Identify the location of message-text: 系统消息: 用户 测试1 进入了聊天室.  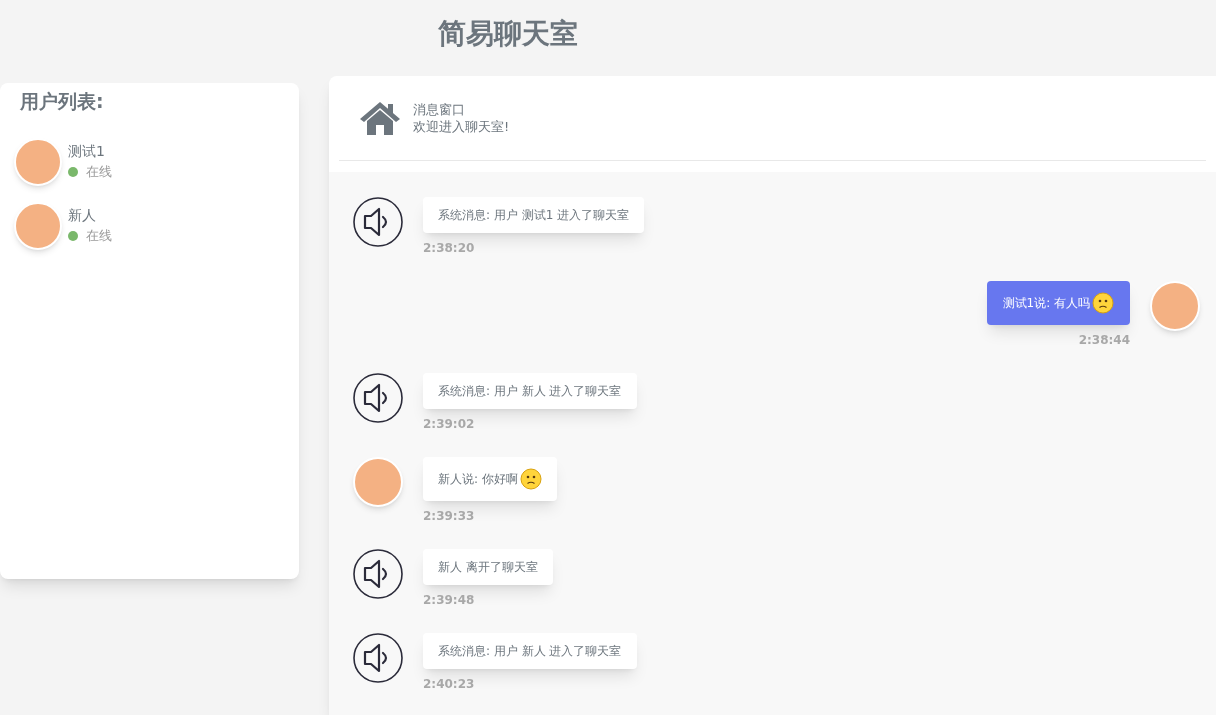
(534, 215).